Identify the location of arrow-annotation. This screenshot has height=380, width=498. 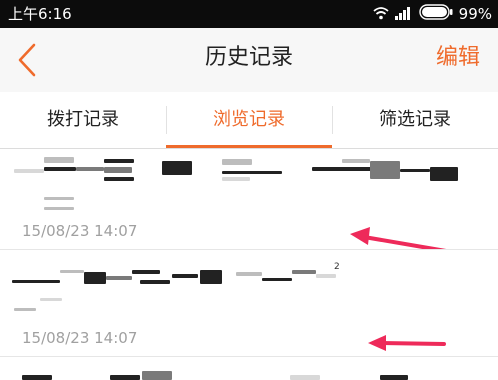
(407, 343).